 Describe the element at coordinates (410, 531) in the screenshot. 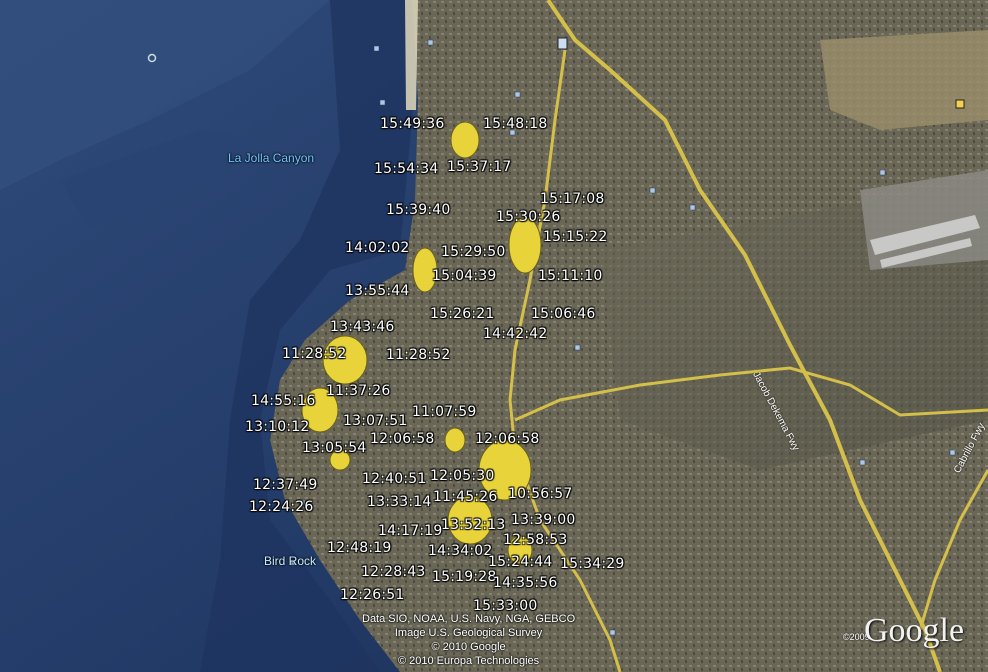

I see `timestamp-label: 14:17:19` at that location.